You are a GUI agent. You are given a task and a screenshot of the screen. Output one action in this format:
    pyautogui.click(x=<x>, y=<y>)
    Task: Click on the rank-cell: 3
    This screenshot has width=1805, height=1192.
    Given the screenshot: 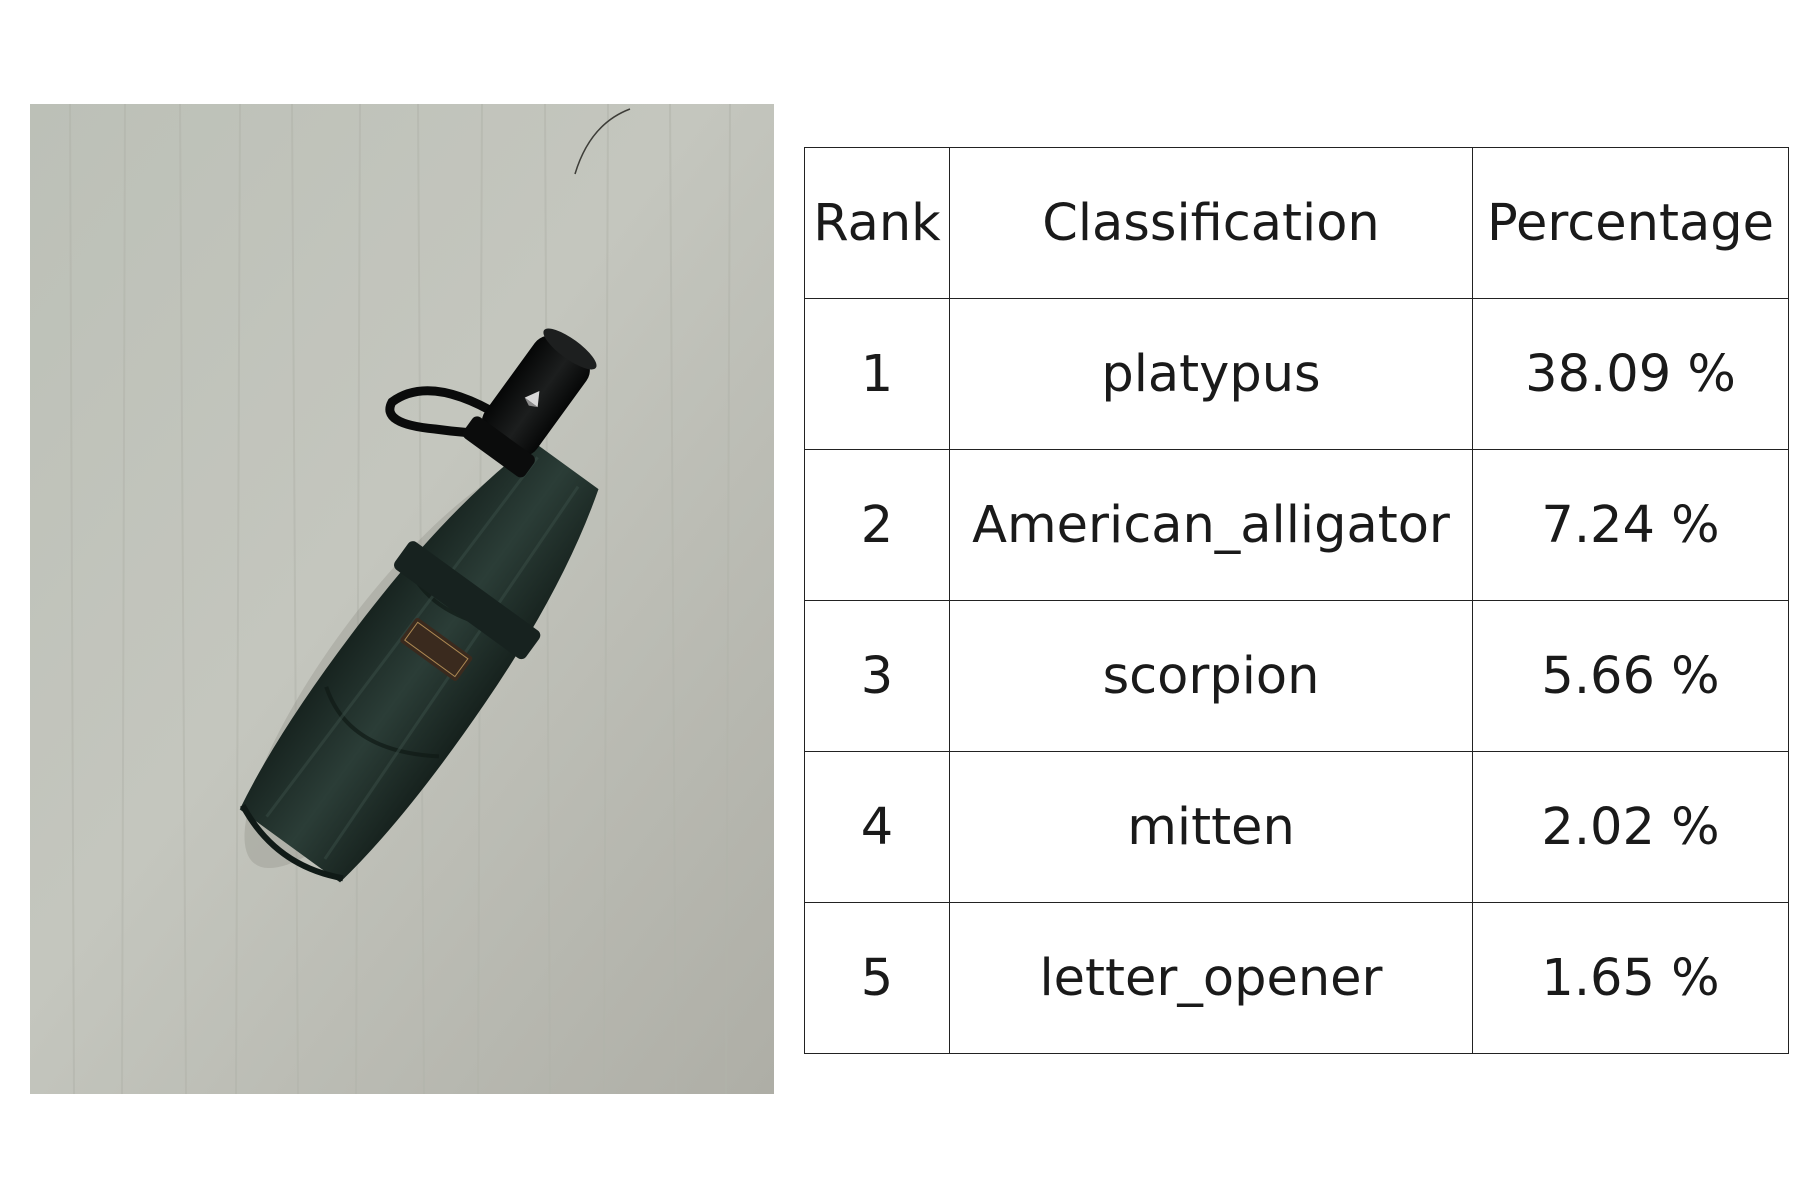 What is the action you would take?
    pyautogui.click(x=877, y=676)
    